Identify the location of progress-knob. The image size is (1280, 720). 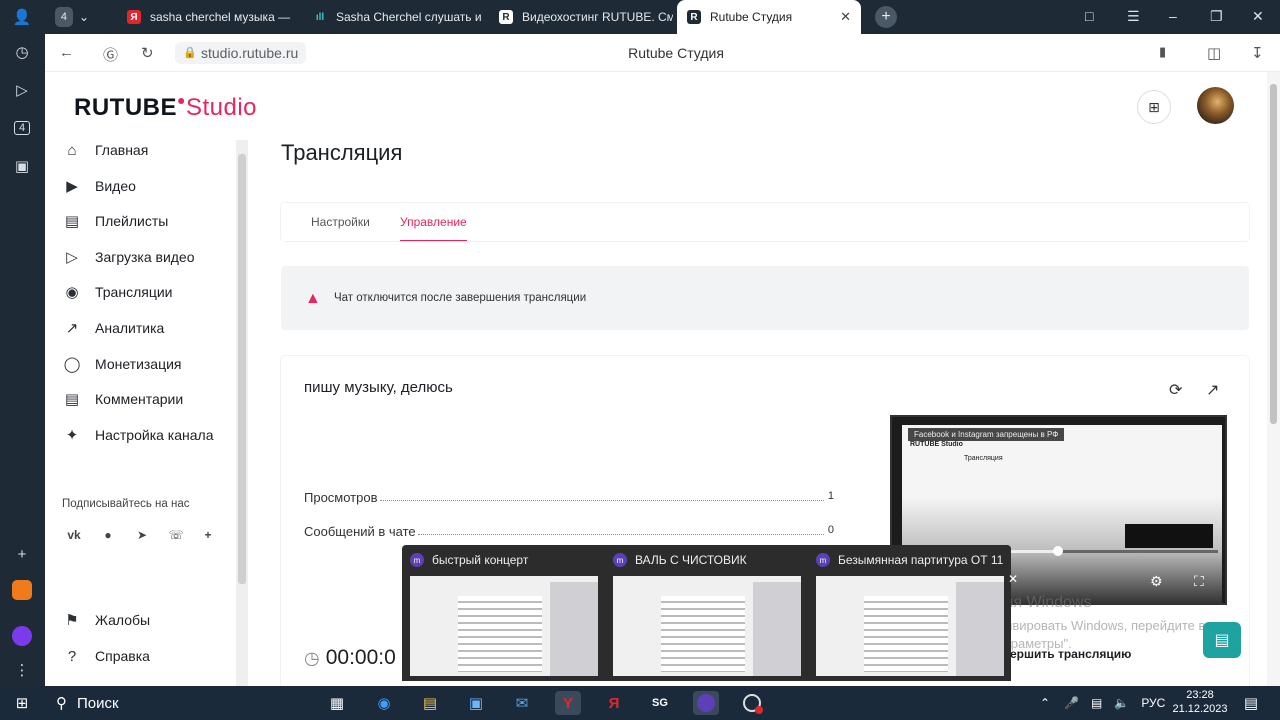
(1057, 551).